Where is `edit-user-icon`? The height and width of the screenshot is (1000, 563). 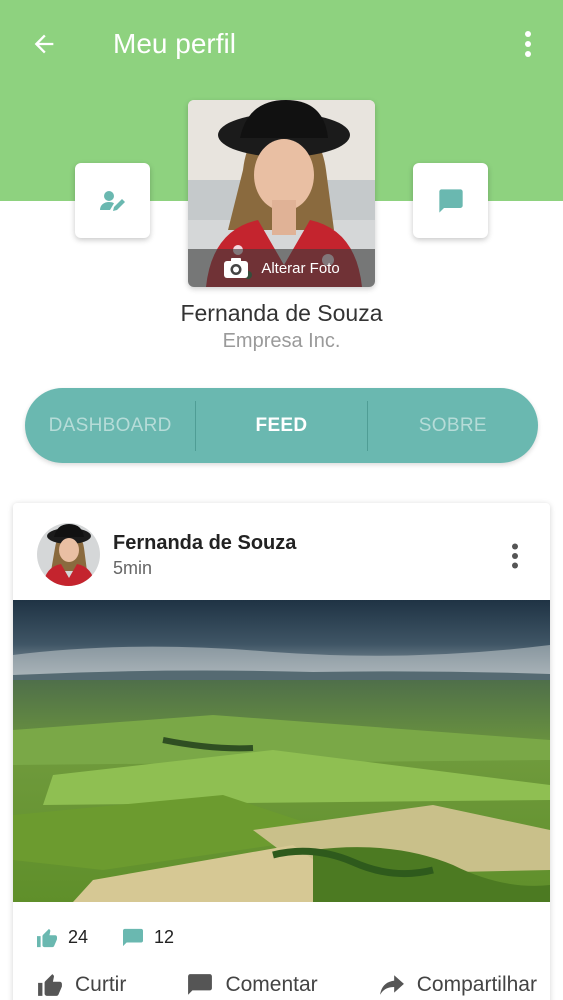 edit-user-icon is located at coordinates (112, 200).